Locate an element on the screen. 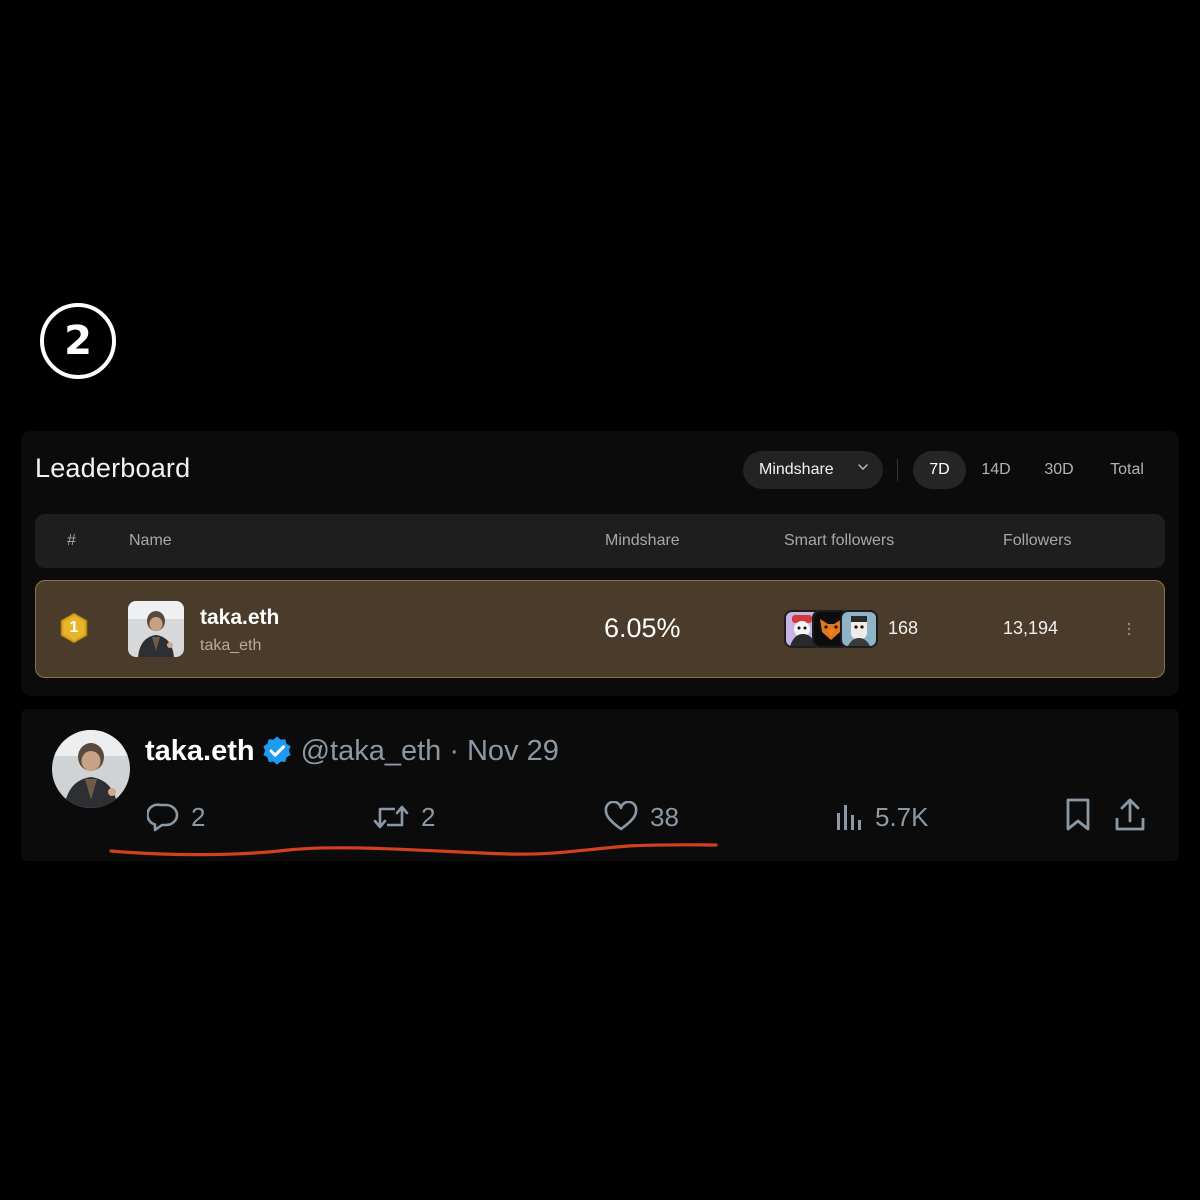 This screenshot has width=1200, height=1200. repost-icon is located at coordinates (391, 817).